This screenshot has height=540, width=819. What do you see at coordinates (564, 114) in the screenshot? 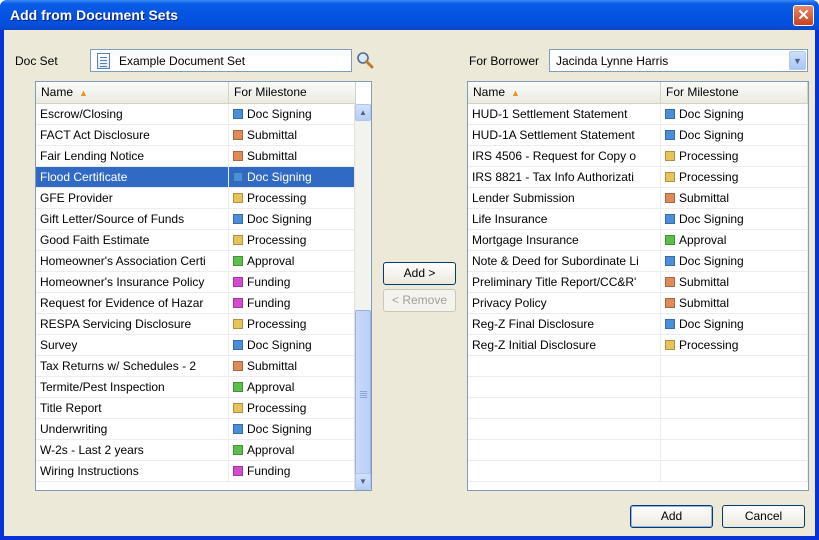
I see `document-name: HUD-1 Settlement Statement` at bounding box center [564, 114].